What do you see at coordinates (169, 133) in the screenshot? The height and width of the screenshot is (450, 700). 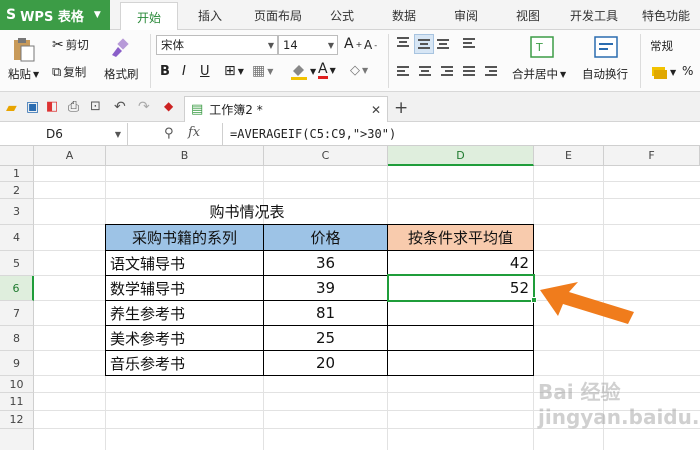 I see `zoom-formula-icon: ⚲` at bounding box center [169, 133].